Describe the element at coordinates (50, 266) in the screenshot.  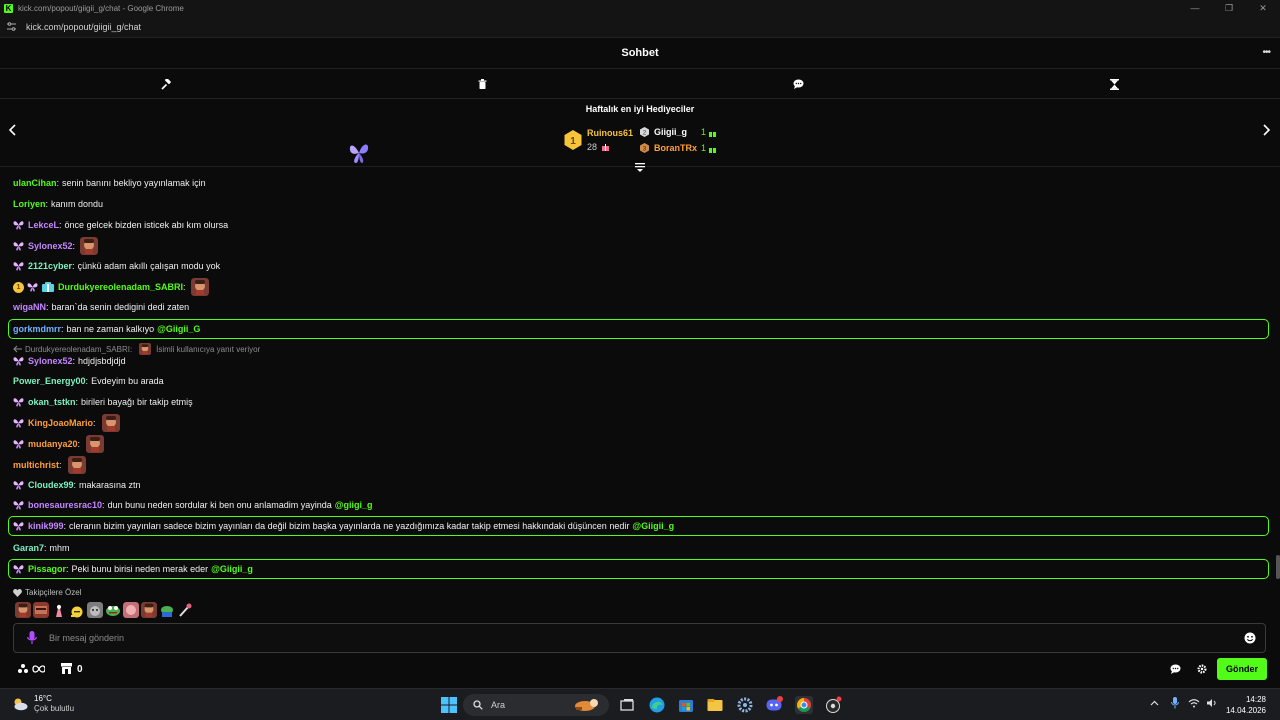
I see `chat-username: 2121cyber` at that location.